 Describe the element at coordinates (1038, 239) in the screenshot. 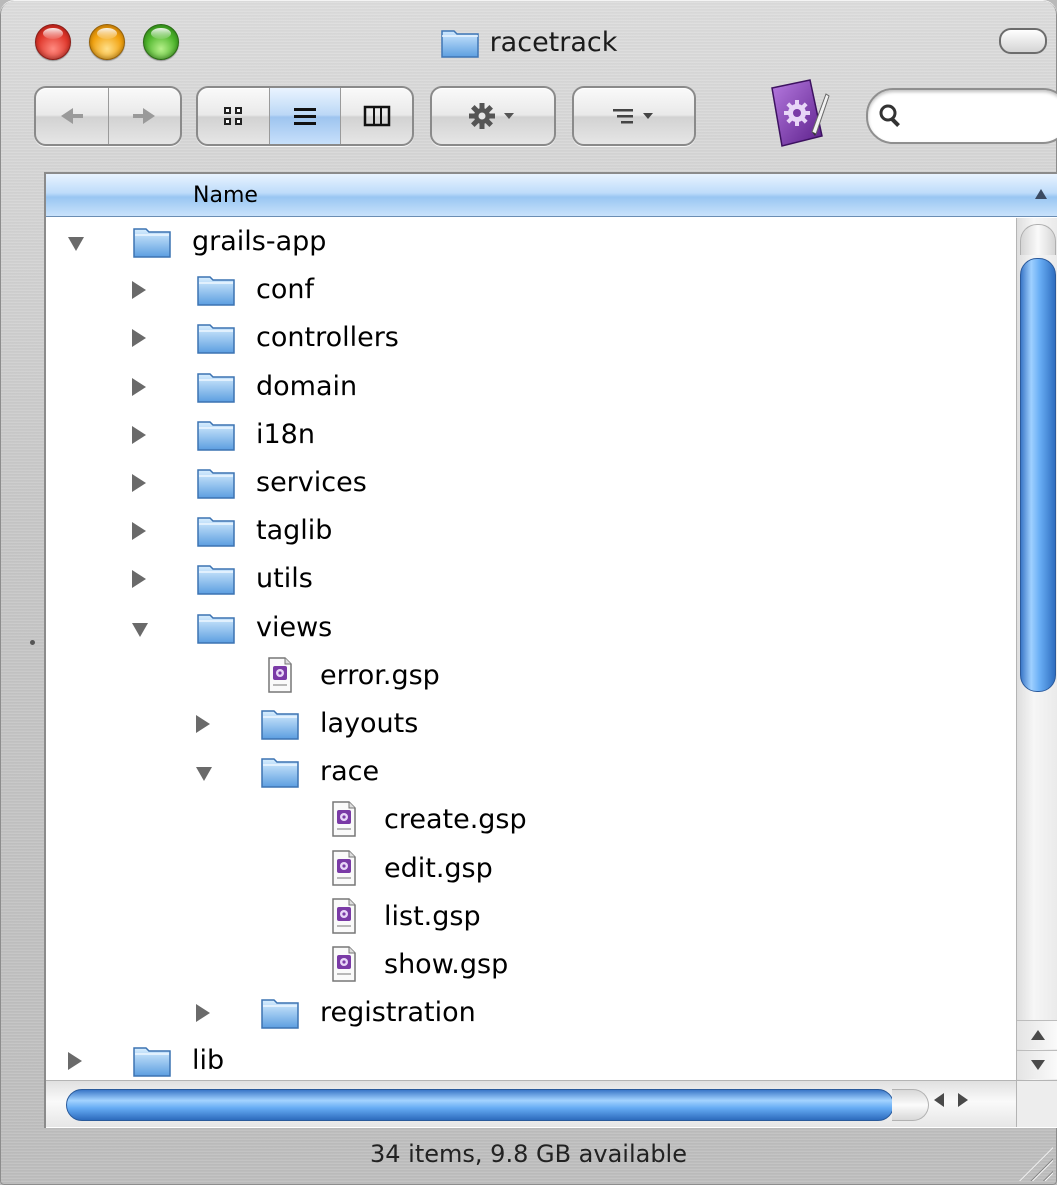

I see `scroll-track-cap` at that location.